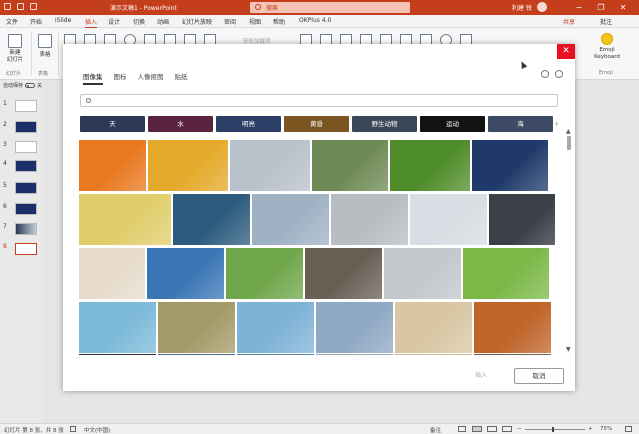  Describe the element at coordinates (230, 21) in the screenshot. I see `tab-review: 审阅` at that location.